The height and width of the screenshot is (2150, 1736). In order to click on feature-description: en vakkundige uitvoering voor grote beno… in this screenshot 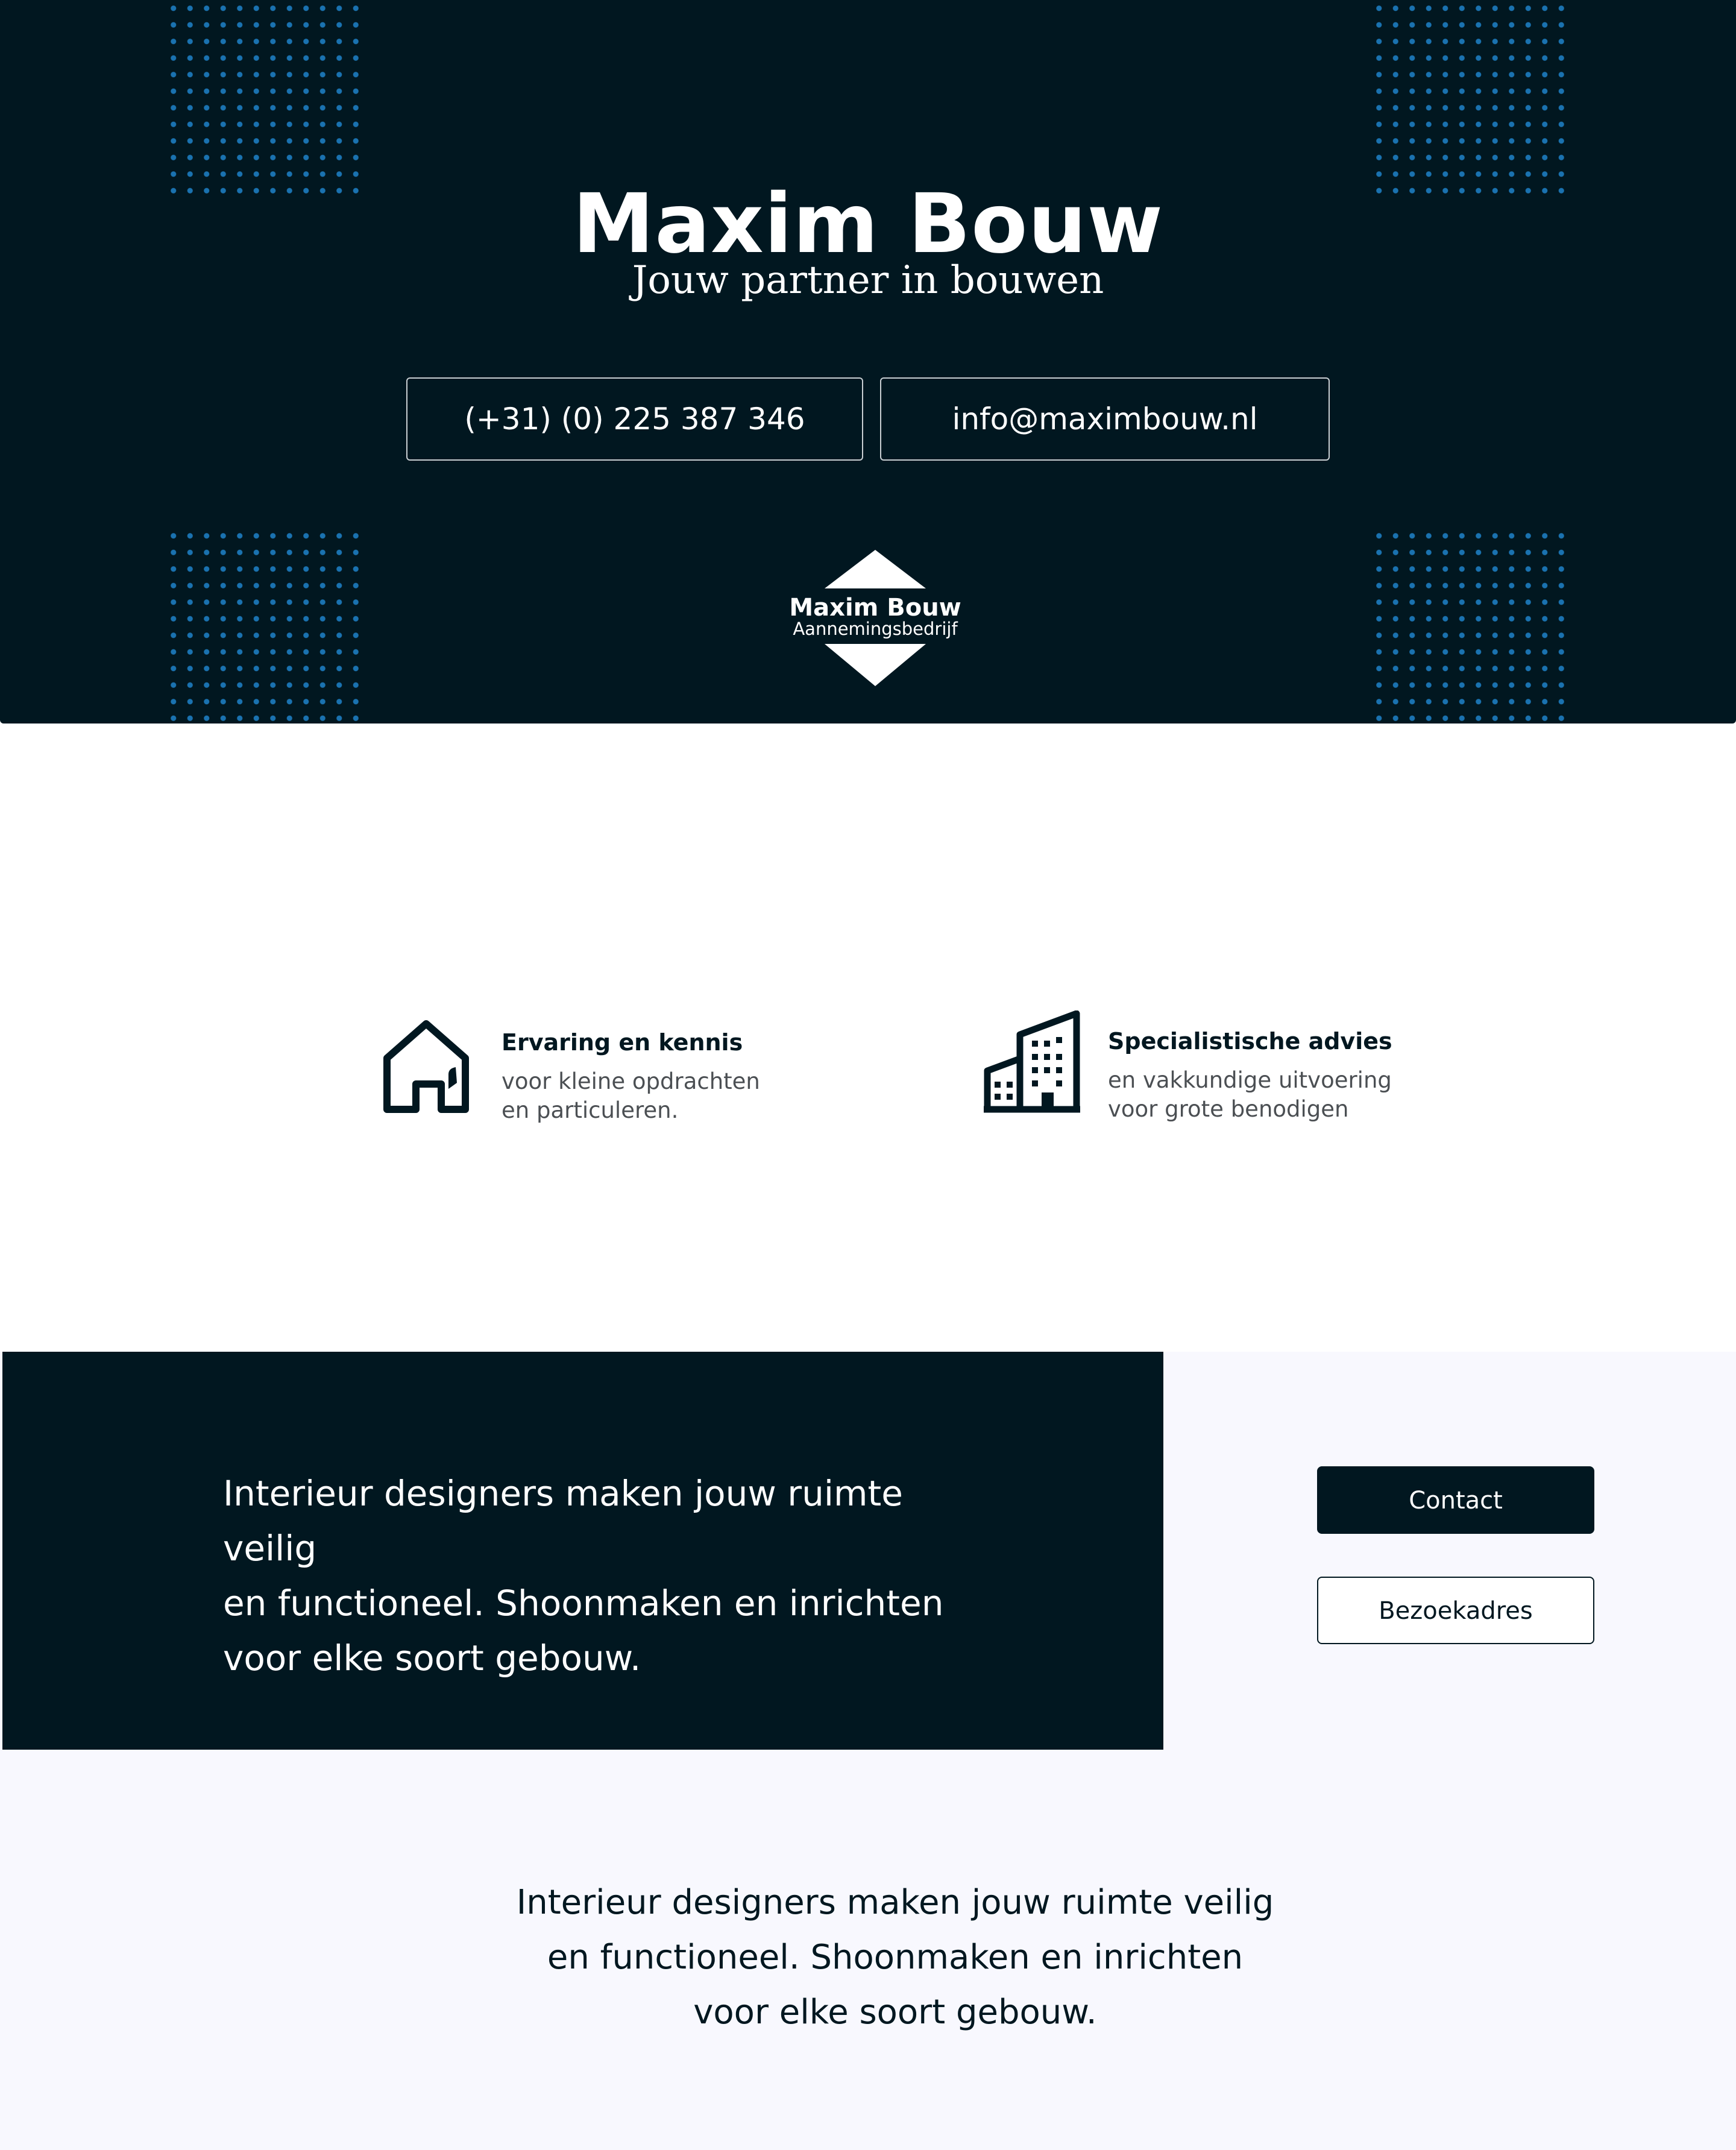, I will do `click(1250, 1094)`.